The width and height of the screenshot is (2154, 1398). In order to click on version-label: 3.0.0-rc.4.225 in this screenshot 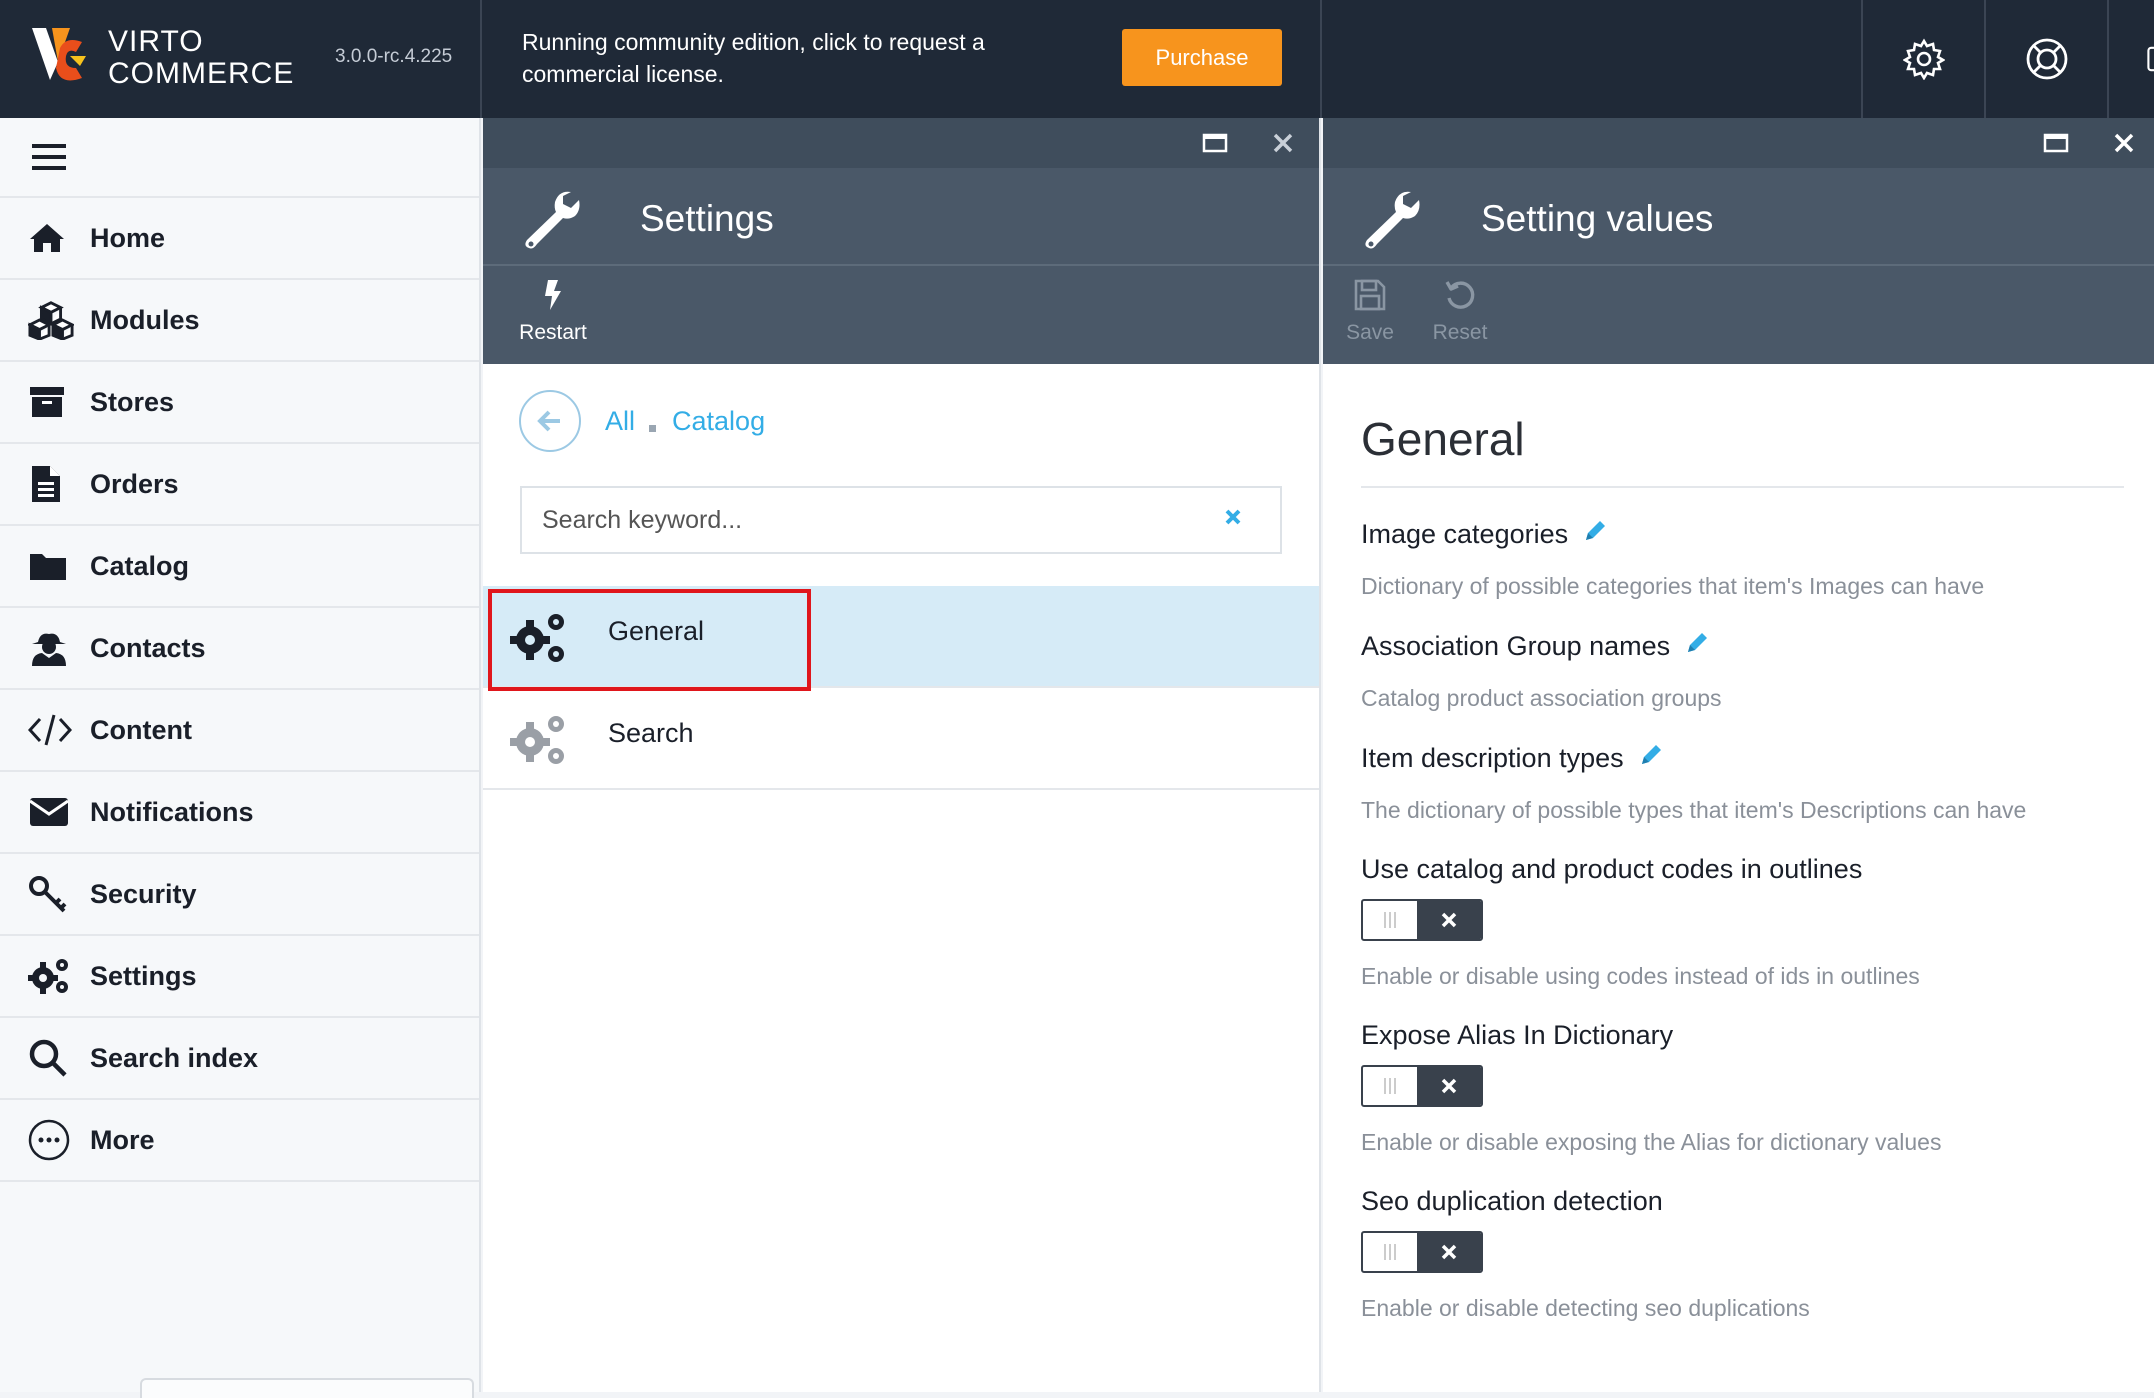, I will do `click(394, 56)`.